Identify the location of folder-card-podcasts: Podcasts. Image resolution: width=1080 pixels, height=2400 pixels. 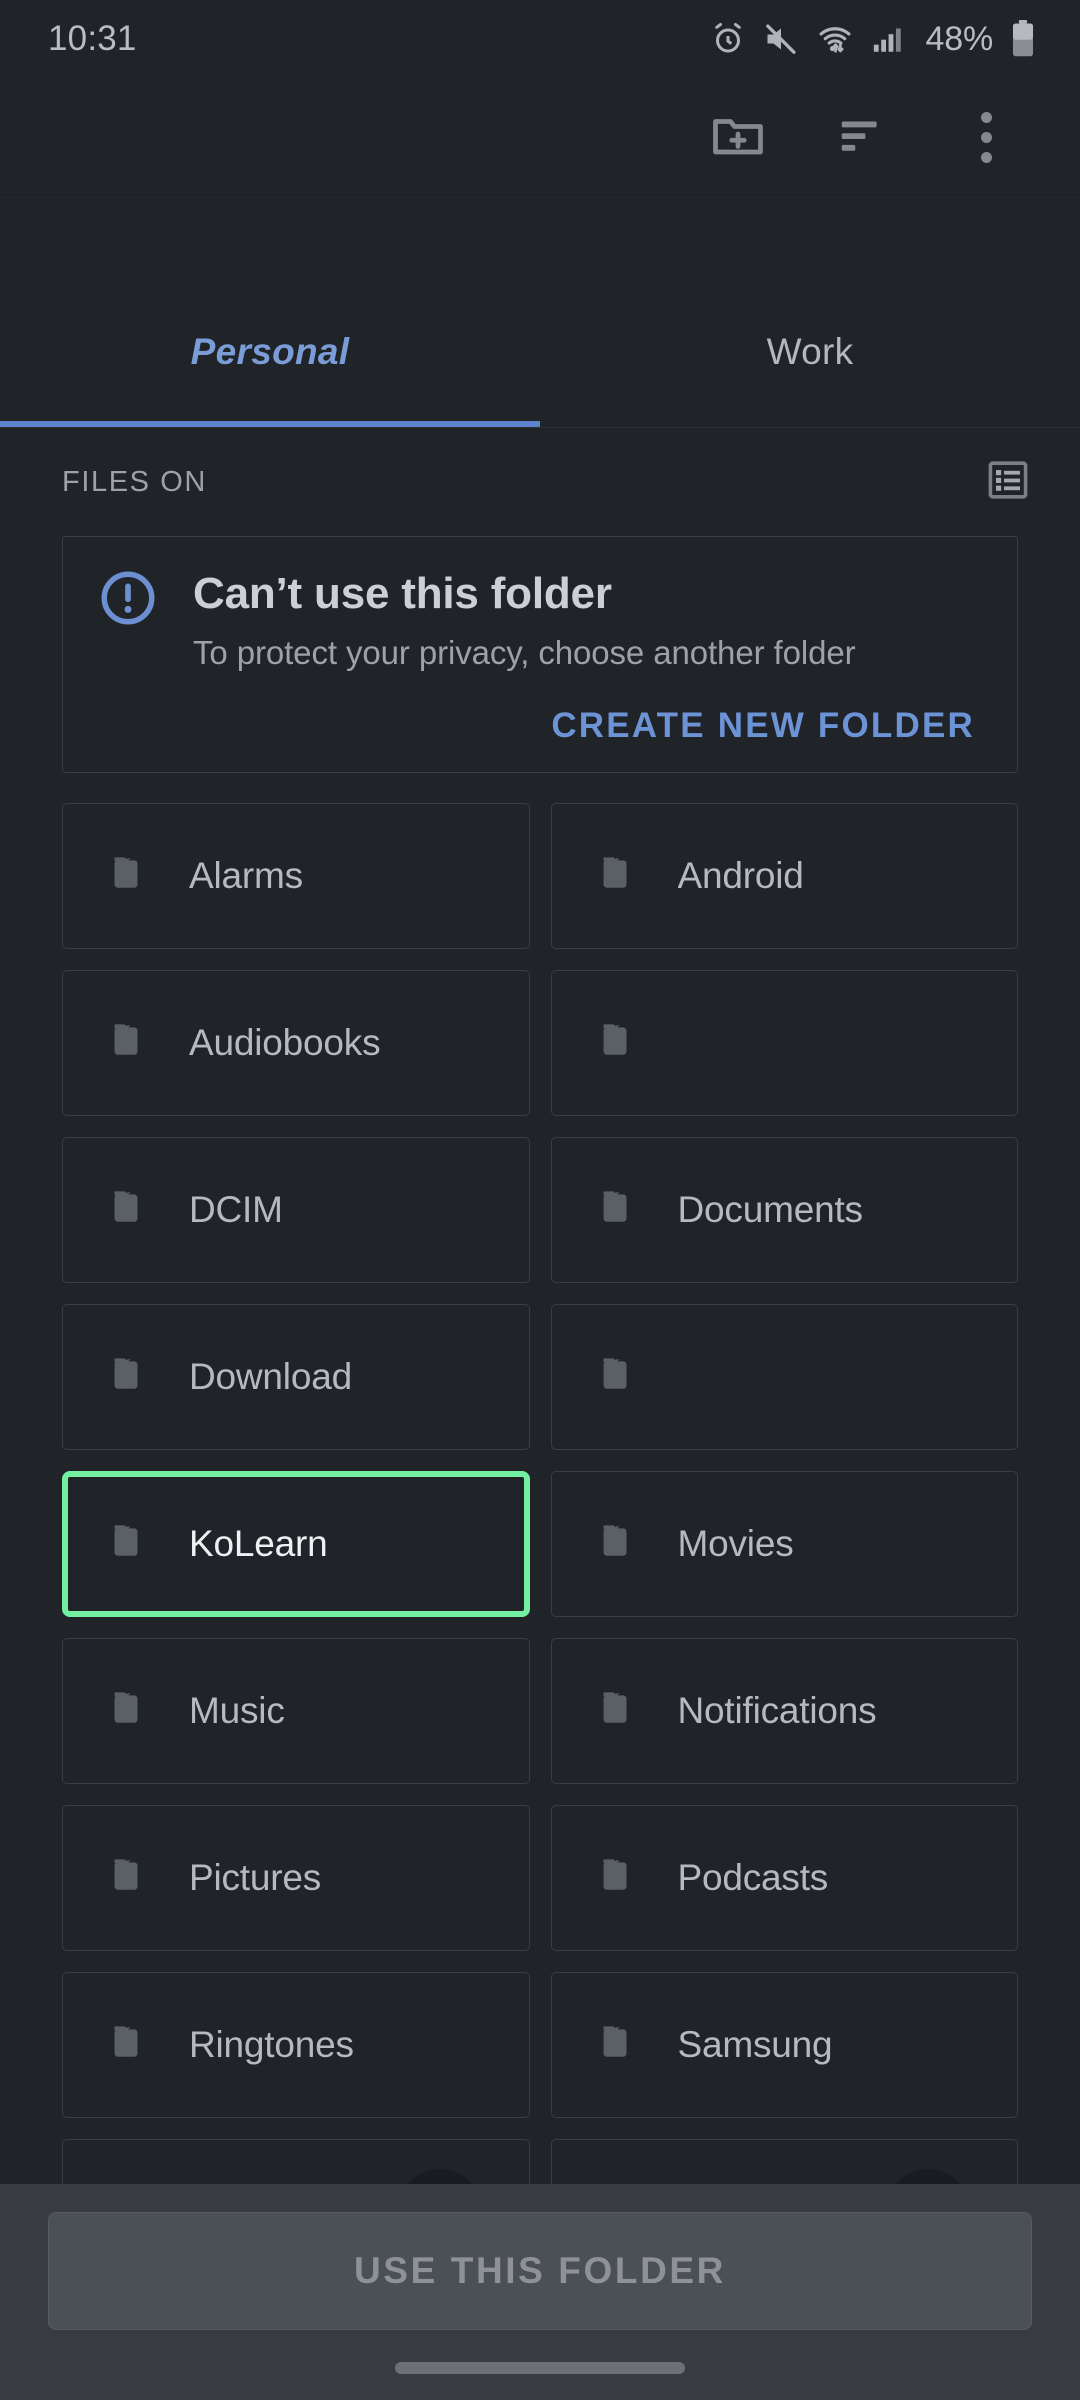
(784, 1877).